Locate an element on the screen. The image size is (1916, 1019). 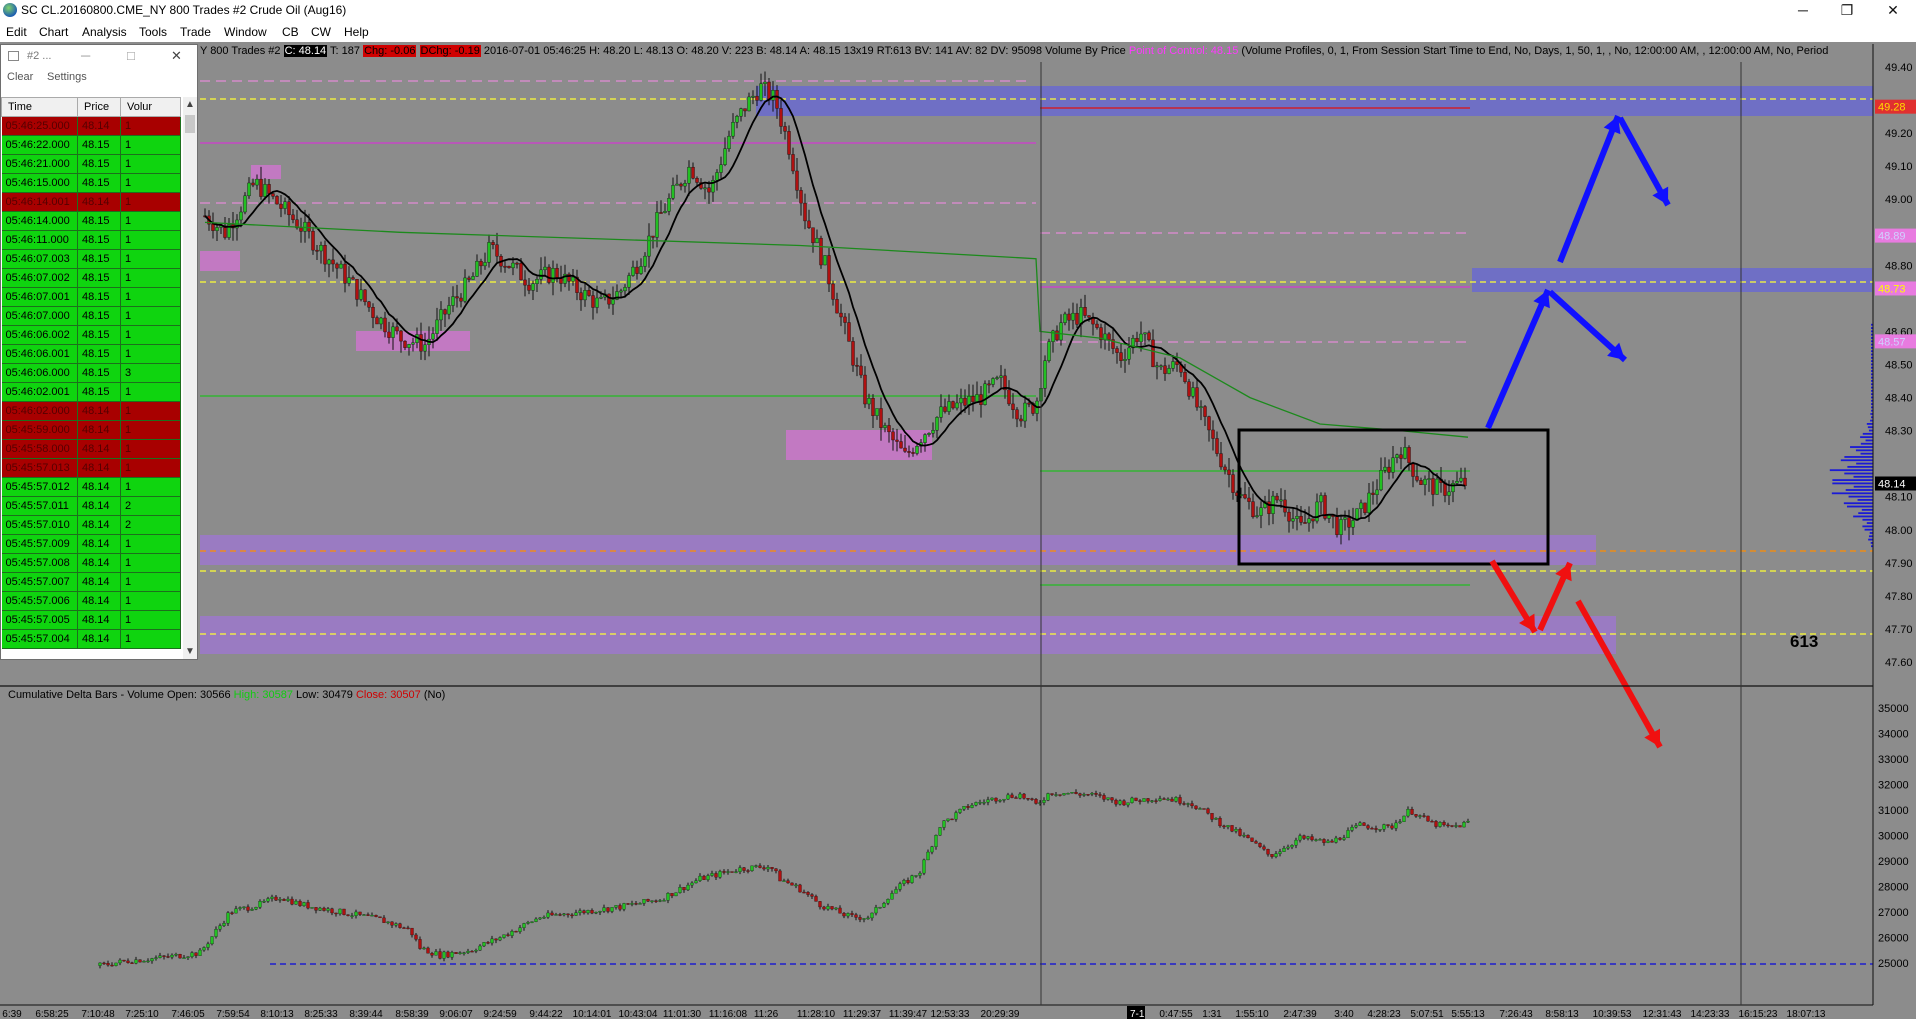
trade-row: 05:45:57.005 48.14 1 is located at coordinates (91, 620).